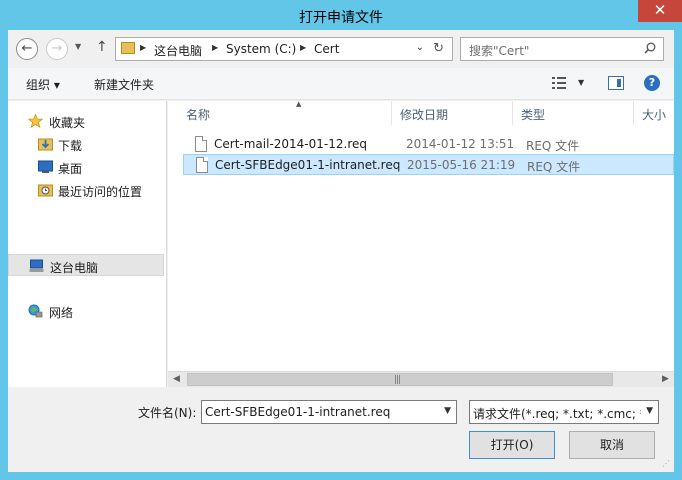 This screenshot has height=480, width=682. Describe the element at coordinates (438, 48) in the screenshot. I see `refresh-icon: ↻` at that location.